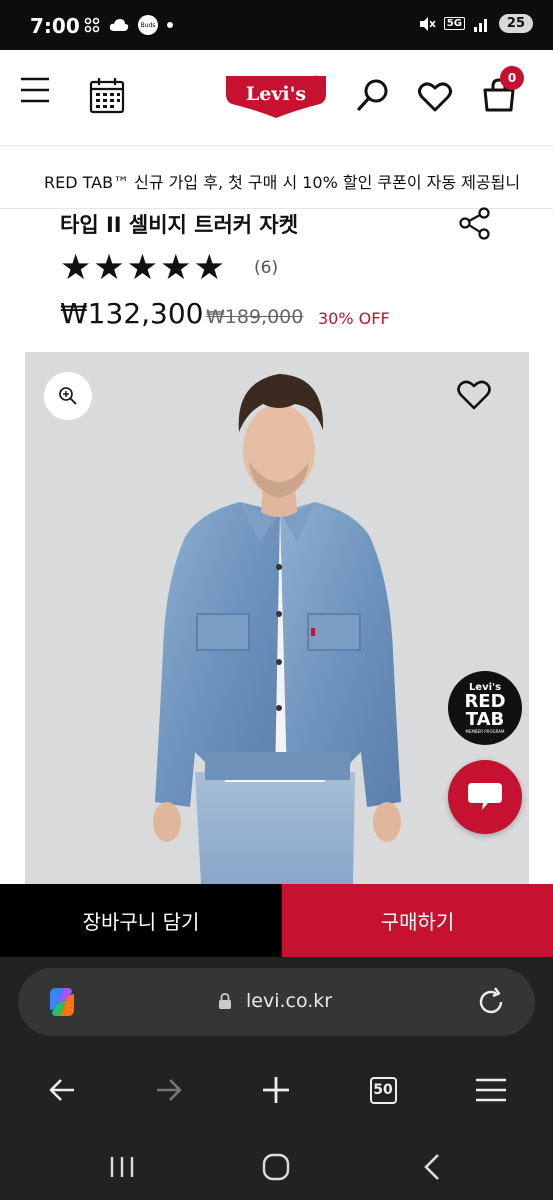  I want to click on address-bar: levi.co.kr, so click(276, 1002).